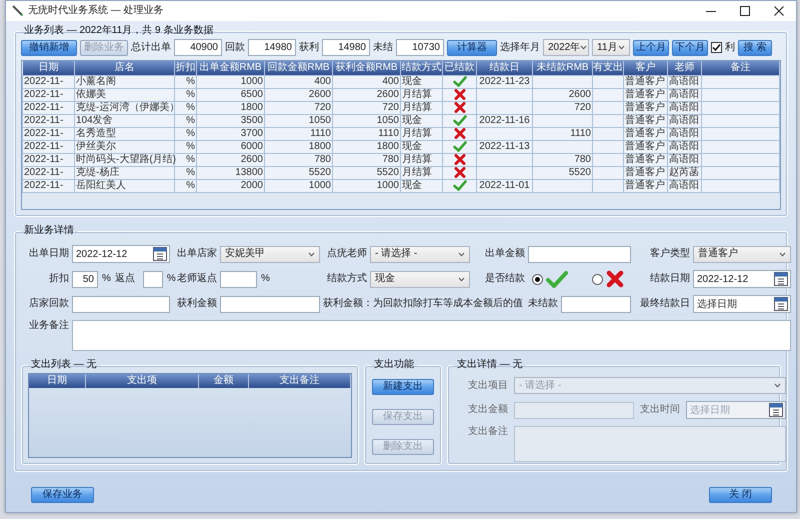 Image resolution: width=800 pixels, height=519 pixels. I want to click on dropdown: 普通客户, so click(742, 254).